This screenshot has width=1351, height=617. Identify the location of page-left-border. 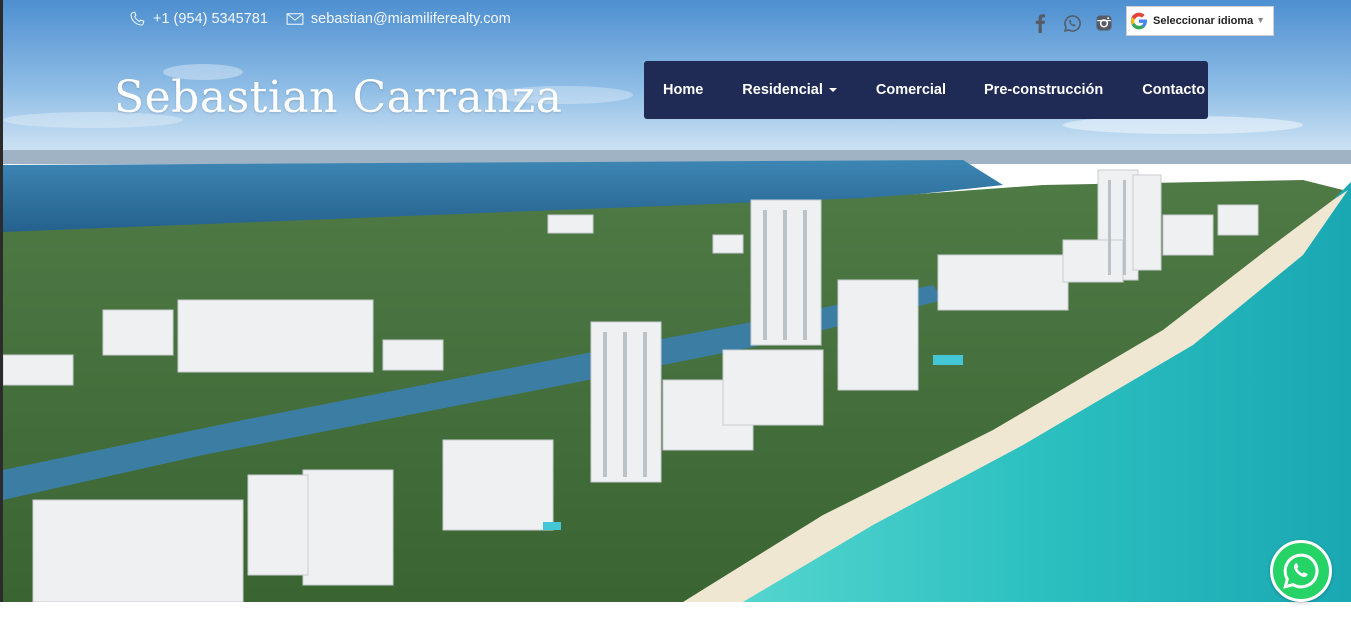
(1, 301).